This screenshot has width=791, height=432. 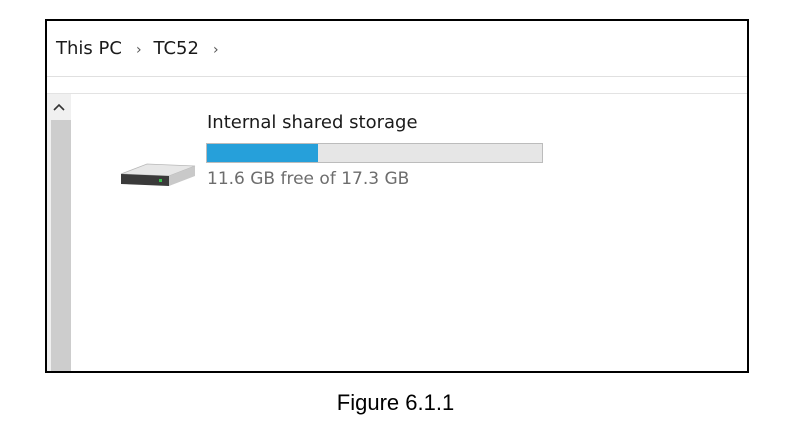 I want to click on storage-usage-fill, so click(x=262, y=153).